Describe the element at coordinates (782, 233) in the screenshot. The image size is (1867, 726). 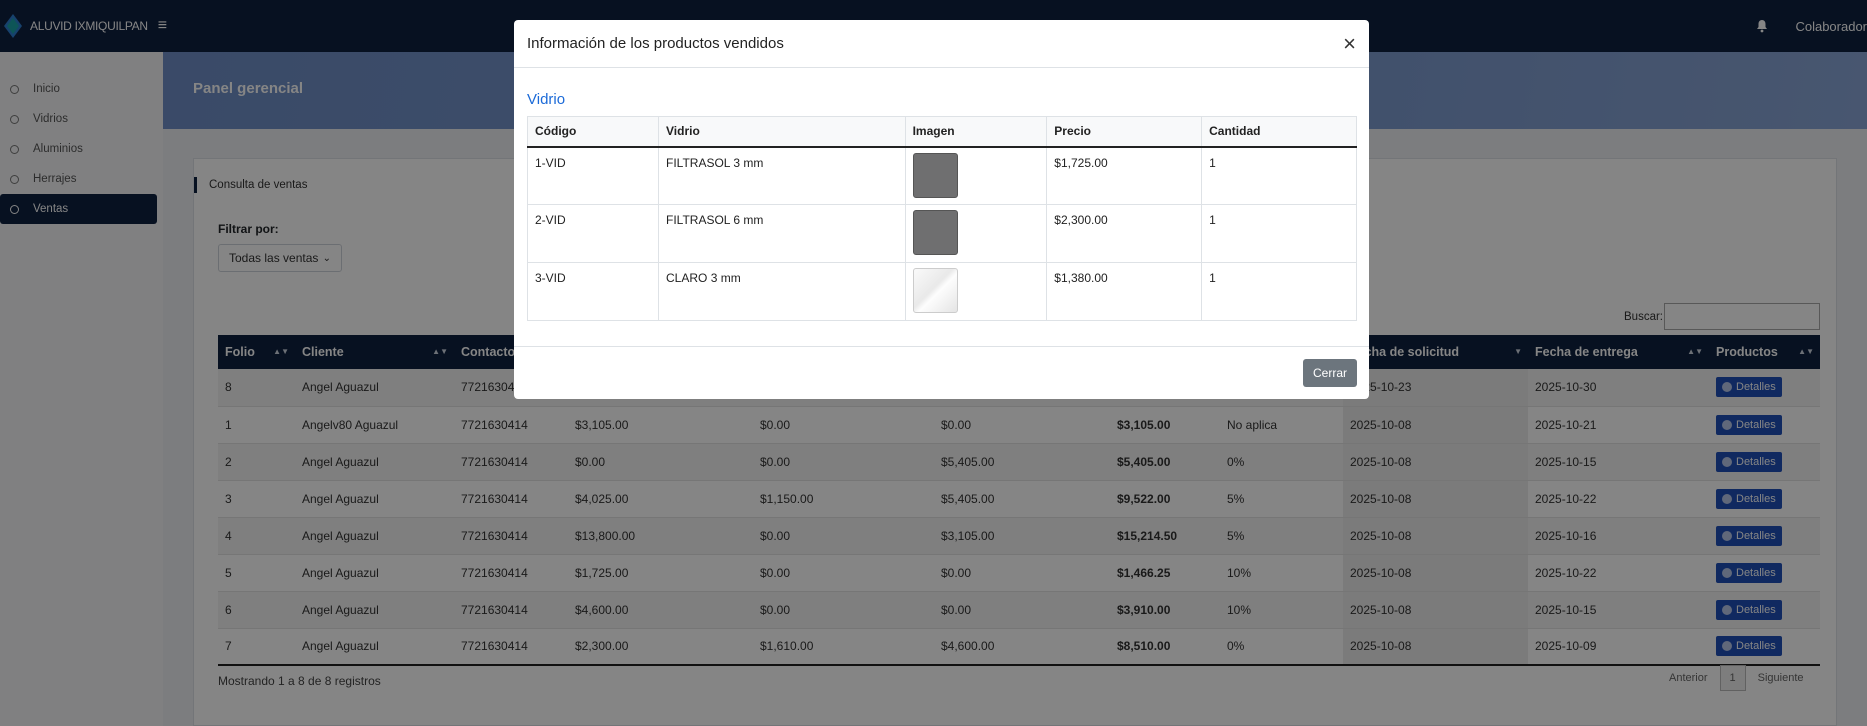
I see `product-name: FILTRASOL 6 mm` at that location.